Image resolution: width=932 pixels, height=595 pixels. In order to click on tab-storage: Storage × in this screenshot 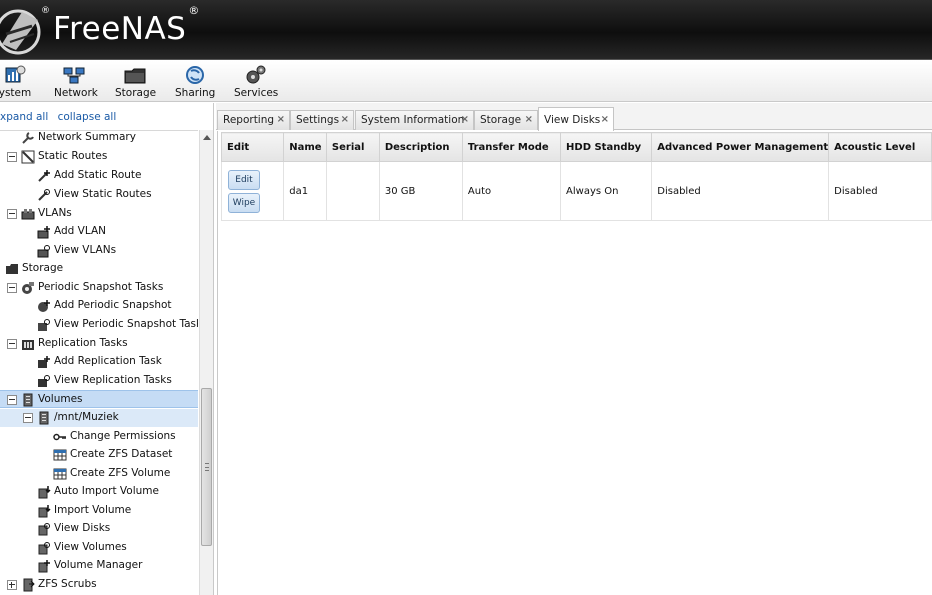, I will do `click(506, 120)`.